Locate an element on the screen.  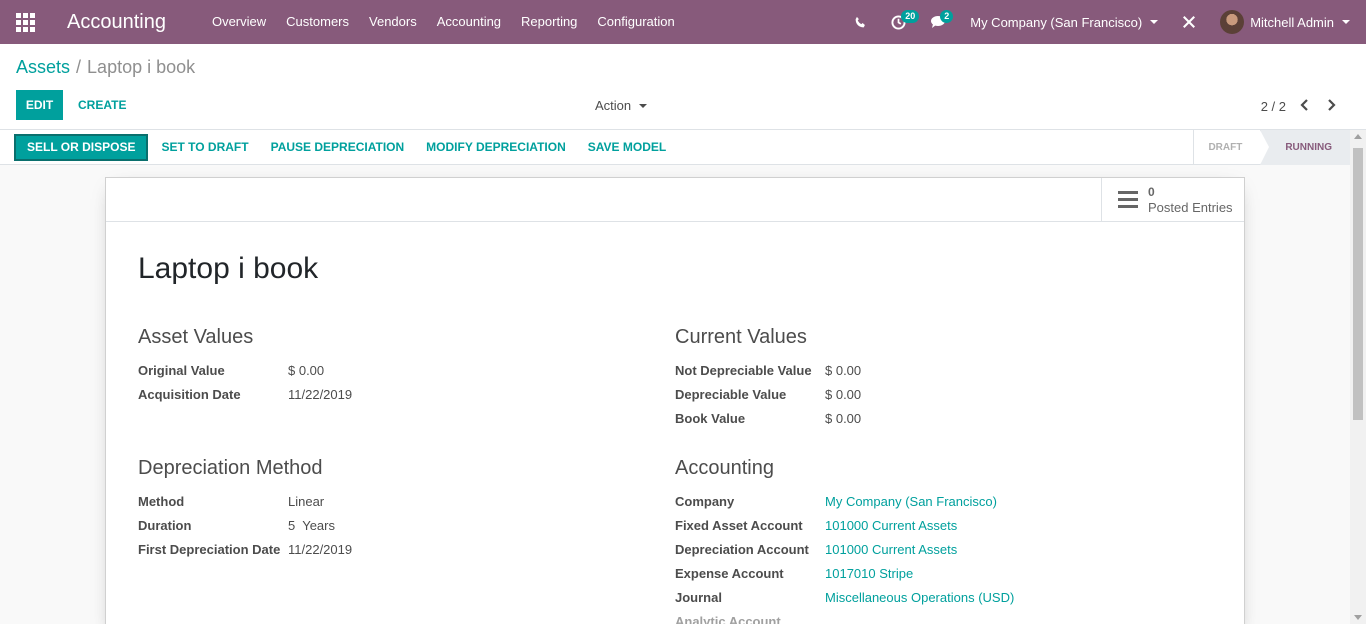
current-values-heading: Current Values is located at coordinates (741, 337).